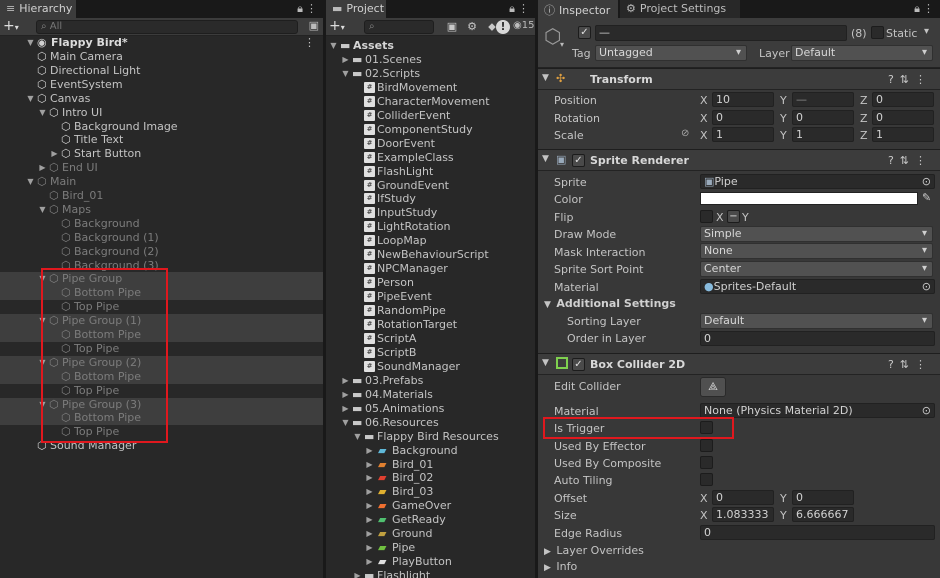 This screenshot has width=940, height=578. Describe the element at coordinates (743, 514) in the screenshot. I see `size-x-input: 1.083333` at that location.